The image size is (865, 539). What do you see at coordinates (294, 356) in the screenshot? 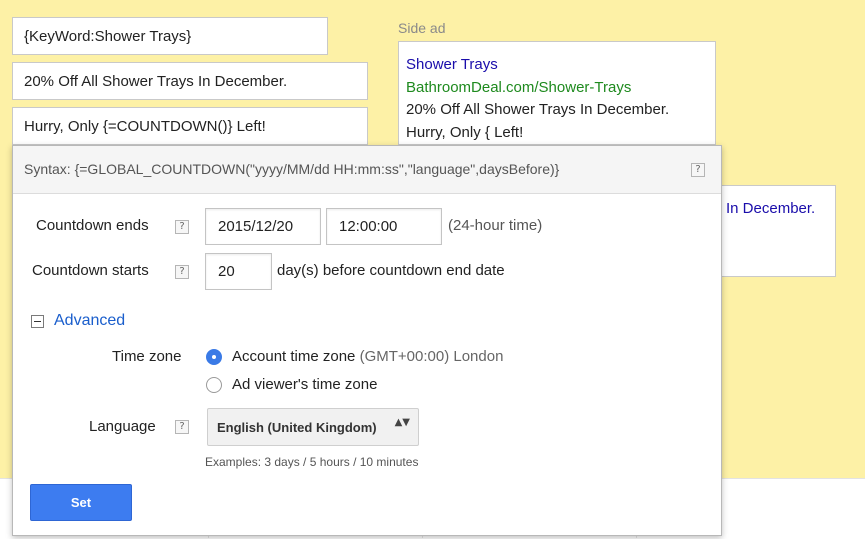
I see `tz-account-label: Account time zone` at bounding box center [294, 356].